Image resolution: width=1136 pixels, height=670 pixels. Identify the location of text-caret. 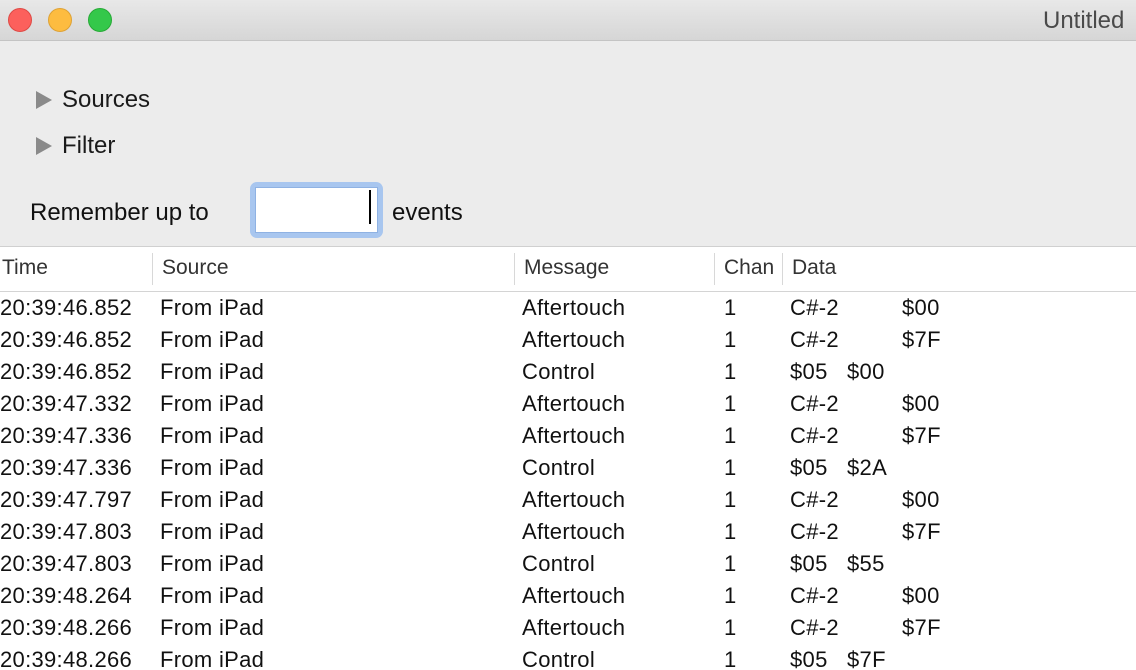
(370, 207).